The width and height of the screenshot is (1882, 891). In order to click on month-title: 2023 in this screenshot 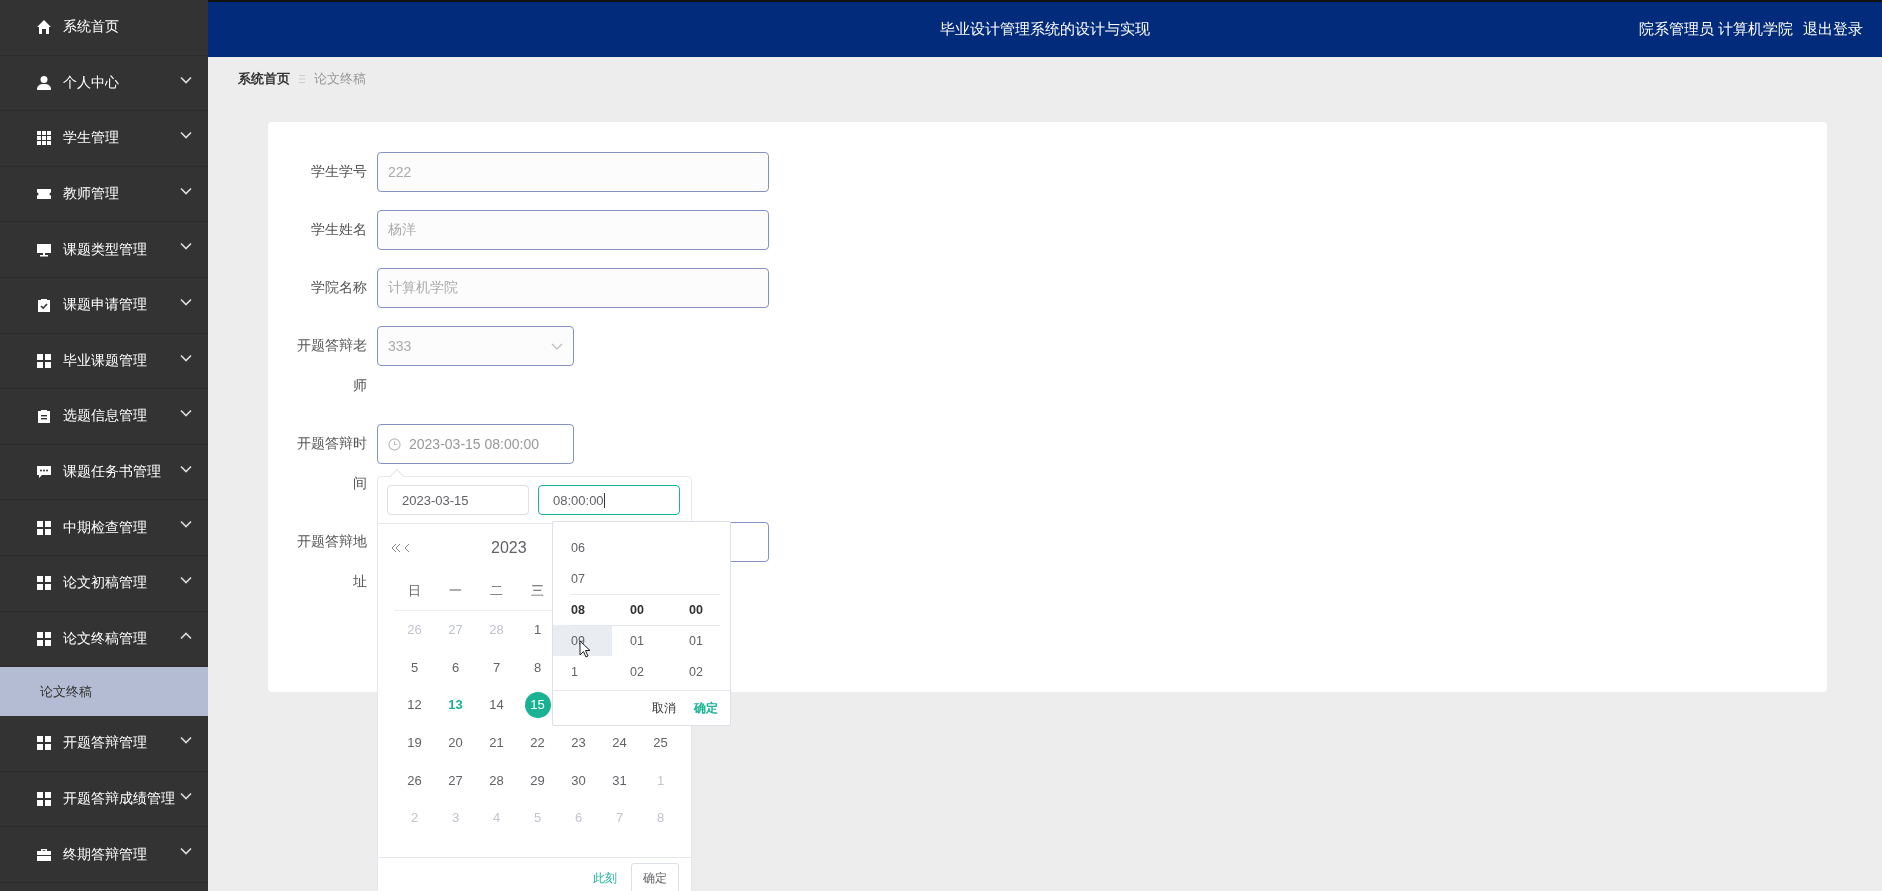, I will do `click(509, 548)`.